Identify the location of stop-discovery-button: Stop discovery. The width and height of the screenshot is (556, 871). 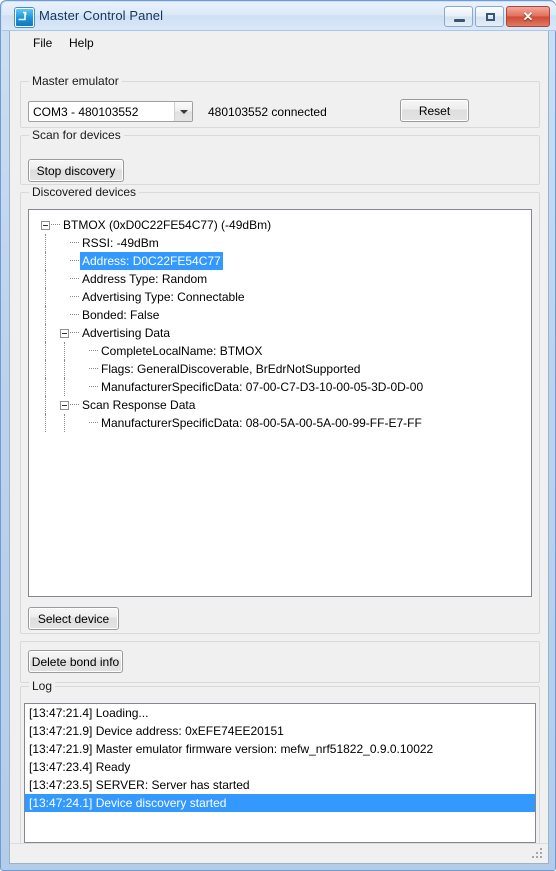
(76, 170).